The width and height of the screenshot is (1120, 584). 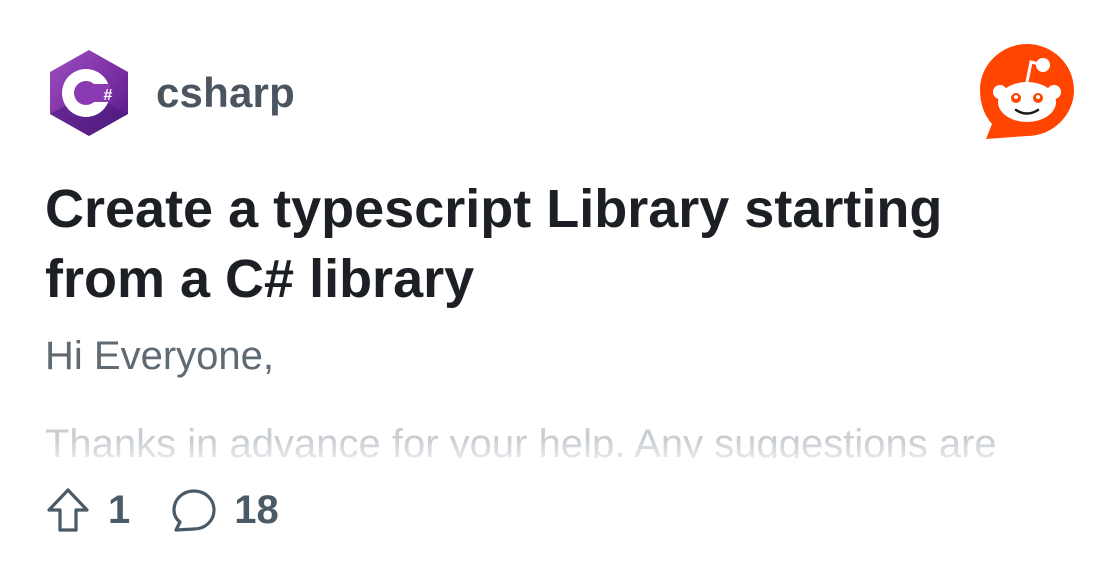 I want to click on upvote-stat: 1, so click(x=87, y=510).